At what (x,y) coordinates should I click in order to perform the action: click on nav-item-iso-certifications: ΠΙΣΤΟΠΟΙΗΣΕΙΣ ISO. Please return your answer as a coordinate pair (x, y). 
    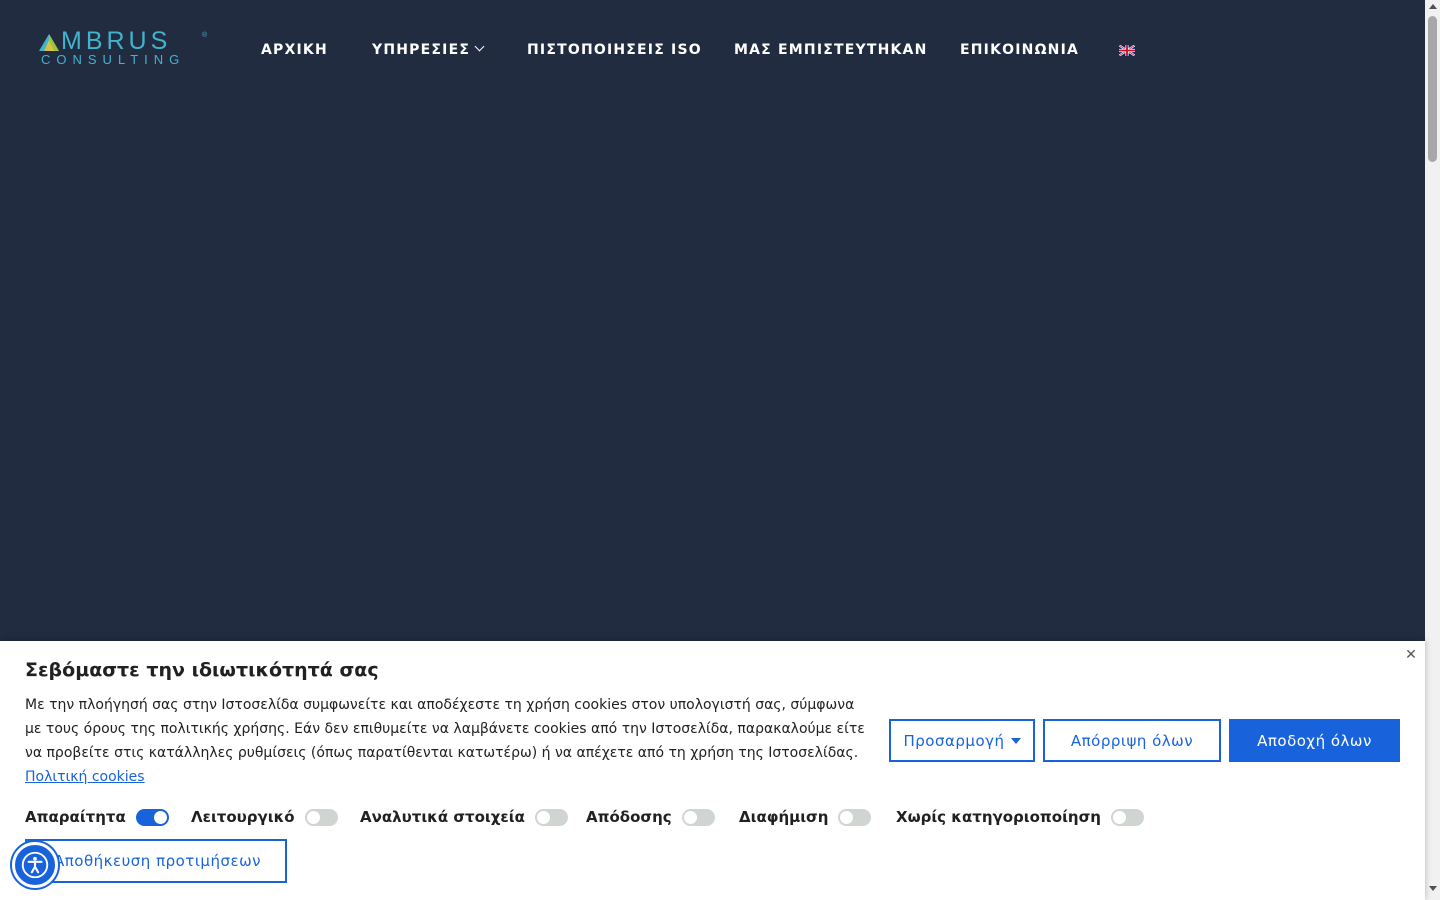
    Looking at the image, I should click on (614, 50).